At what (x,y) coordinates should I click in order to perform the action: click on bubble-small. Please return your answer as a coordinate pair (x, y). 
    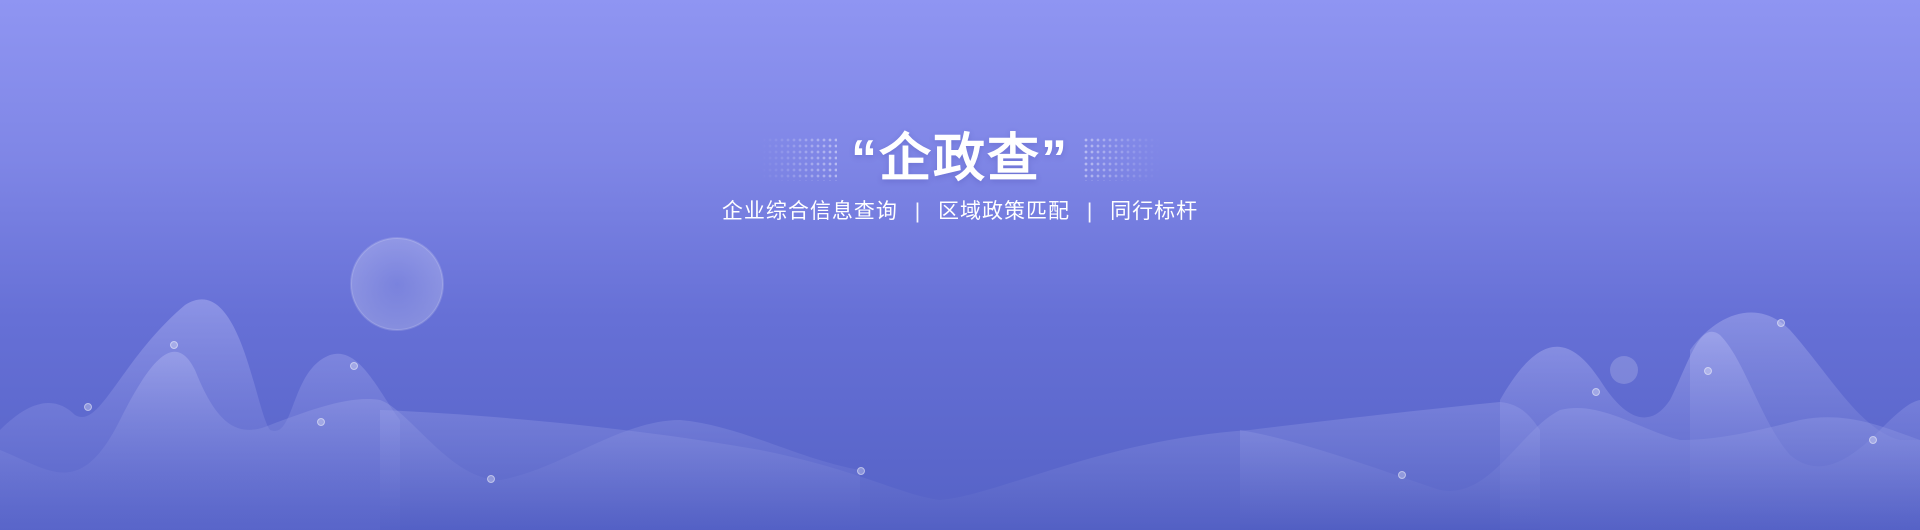
    Looking at the image, I should click on (1624, 370).